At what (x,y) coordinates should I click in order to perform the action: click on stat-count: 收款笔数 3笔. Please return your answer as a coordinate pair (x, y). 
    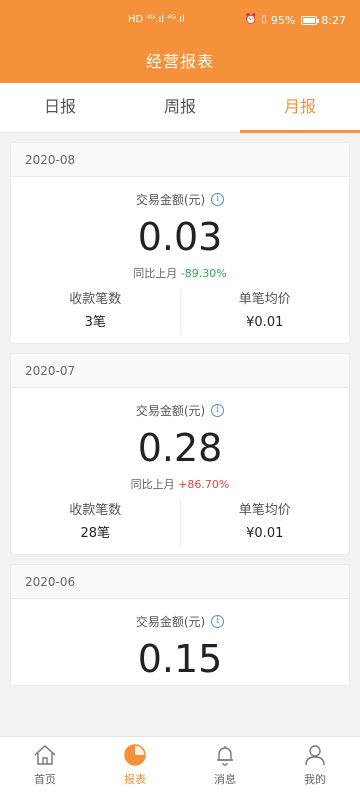
    Looking at the image, I should click on (95, 314).